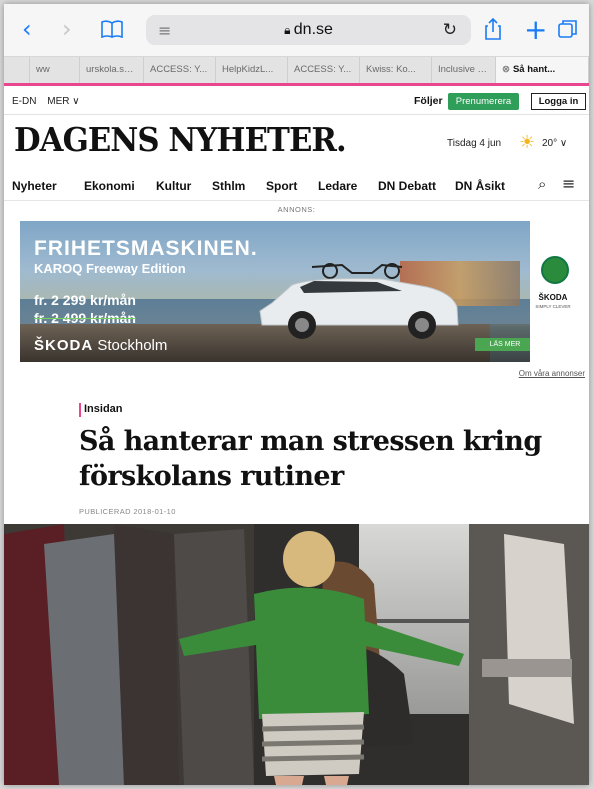 This screenshot has height=789, width=593. Describe the element at coordinates (127, 511) in the screenshot. I see `article-published-date: PUBLICERAD 2018-01-10` at that location.